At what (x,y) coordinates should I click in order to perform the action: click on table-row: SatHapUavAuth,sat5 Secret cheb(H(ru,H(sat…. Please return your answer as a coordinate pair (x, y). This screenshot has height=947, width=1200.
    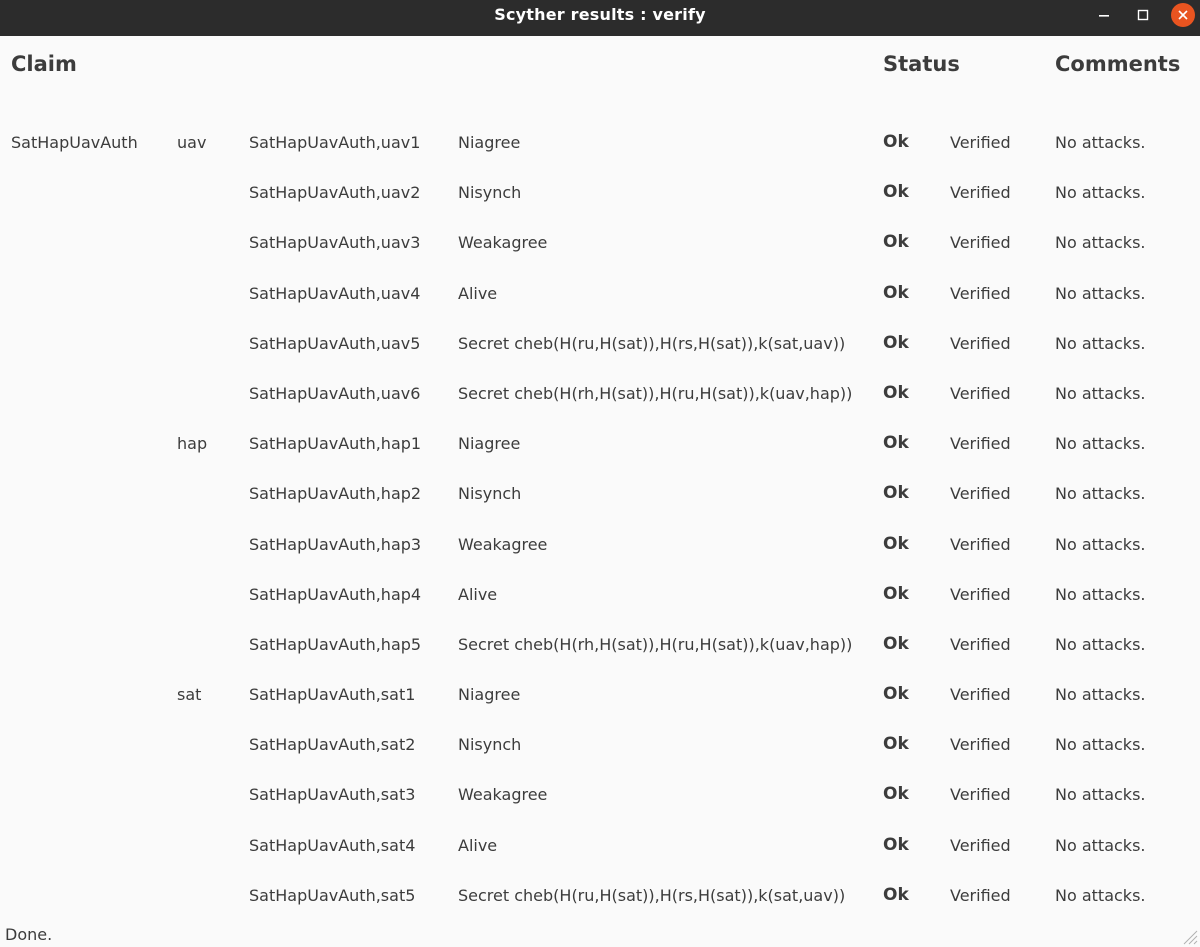
    Looking at the image, I should click on (600, 897).